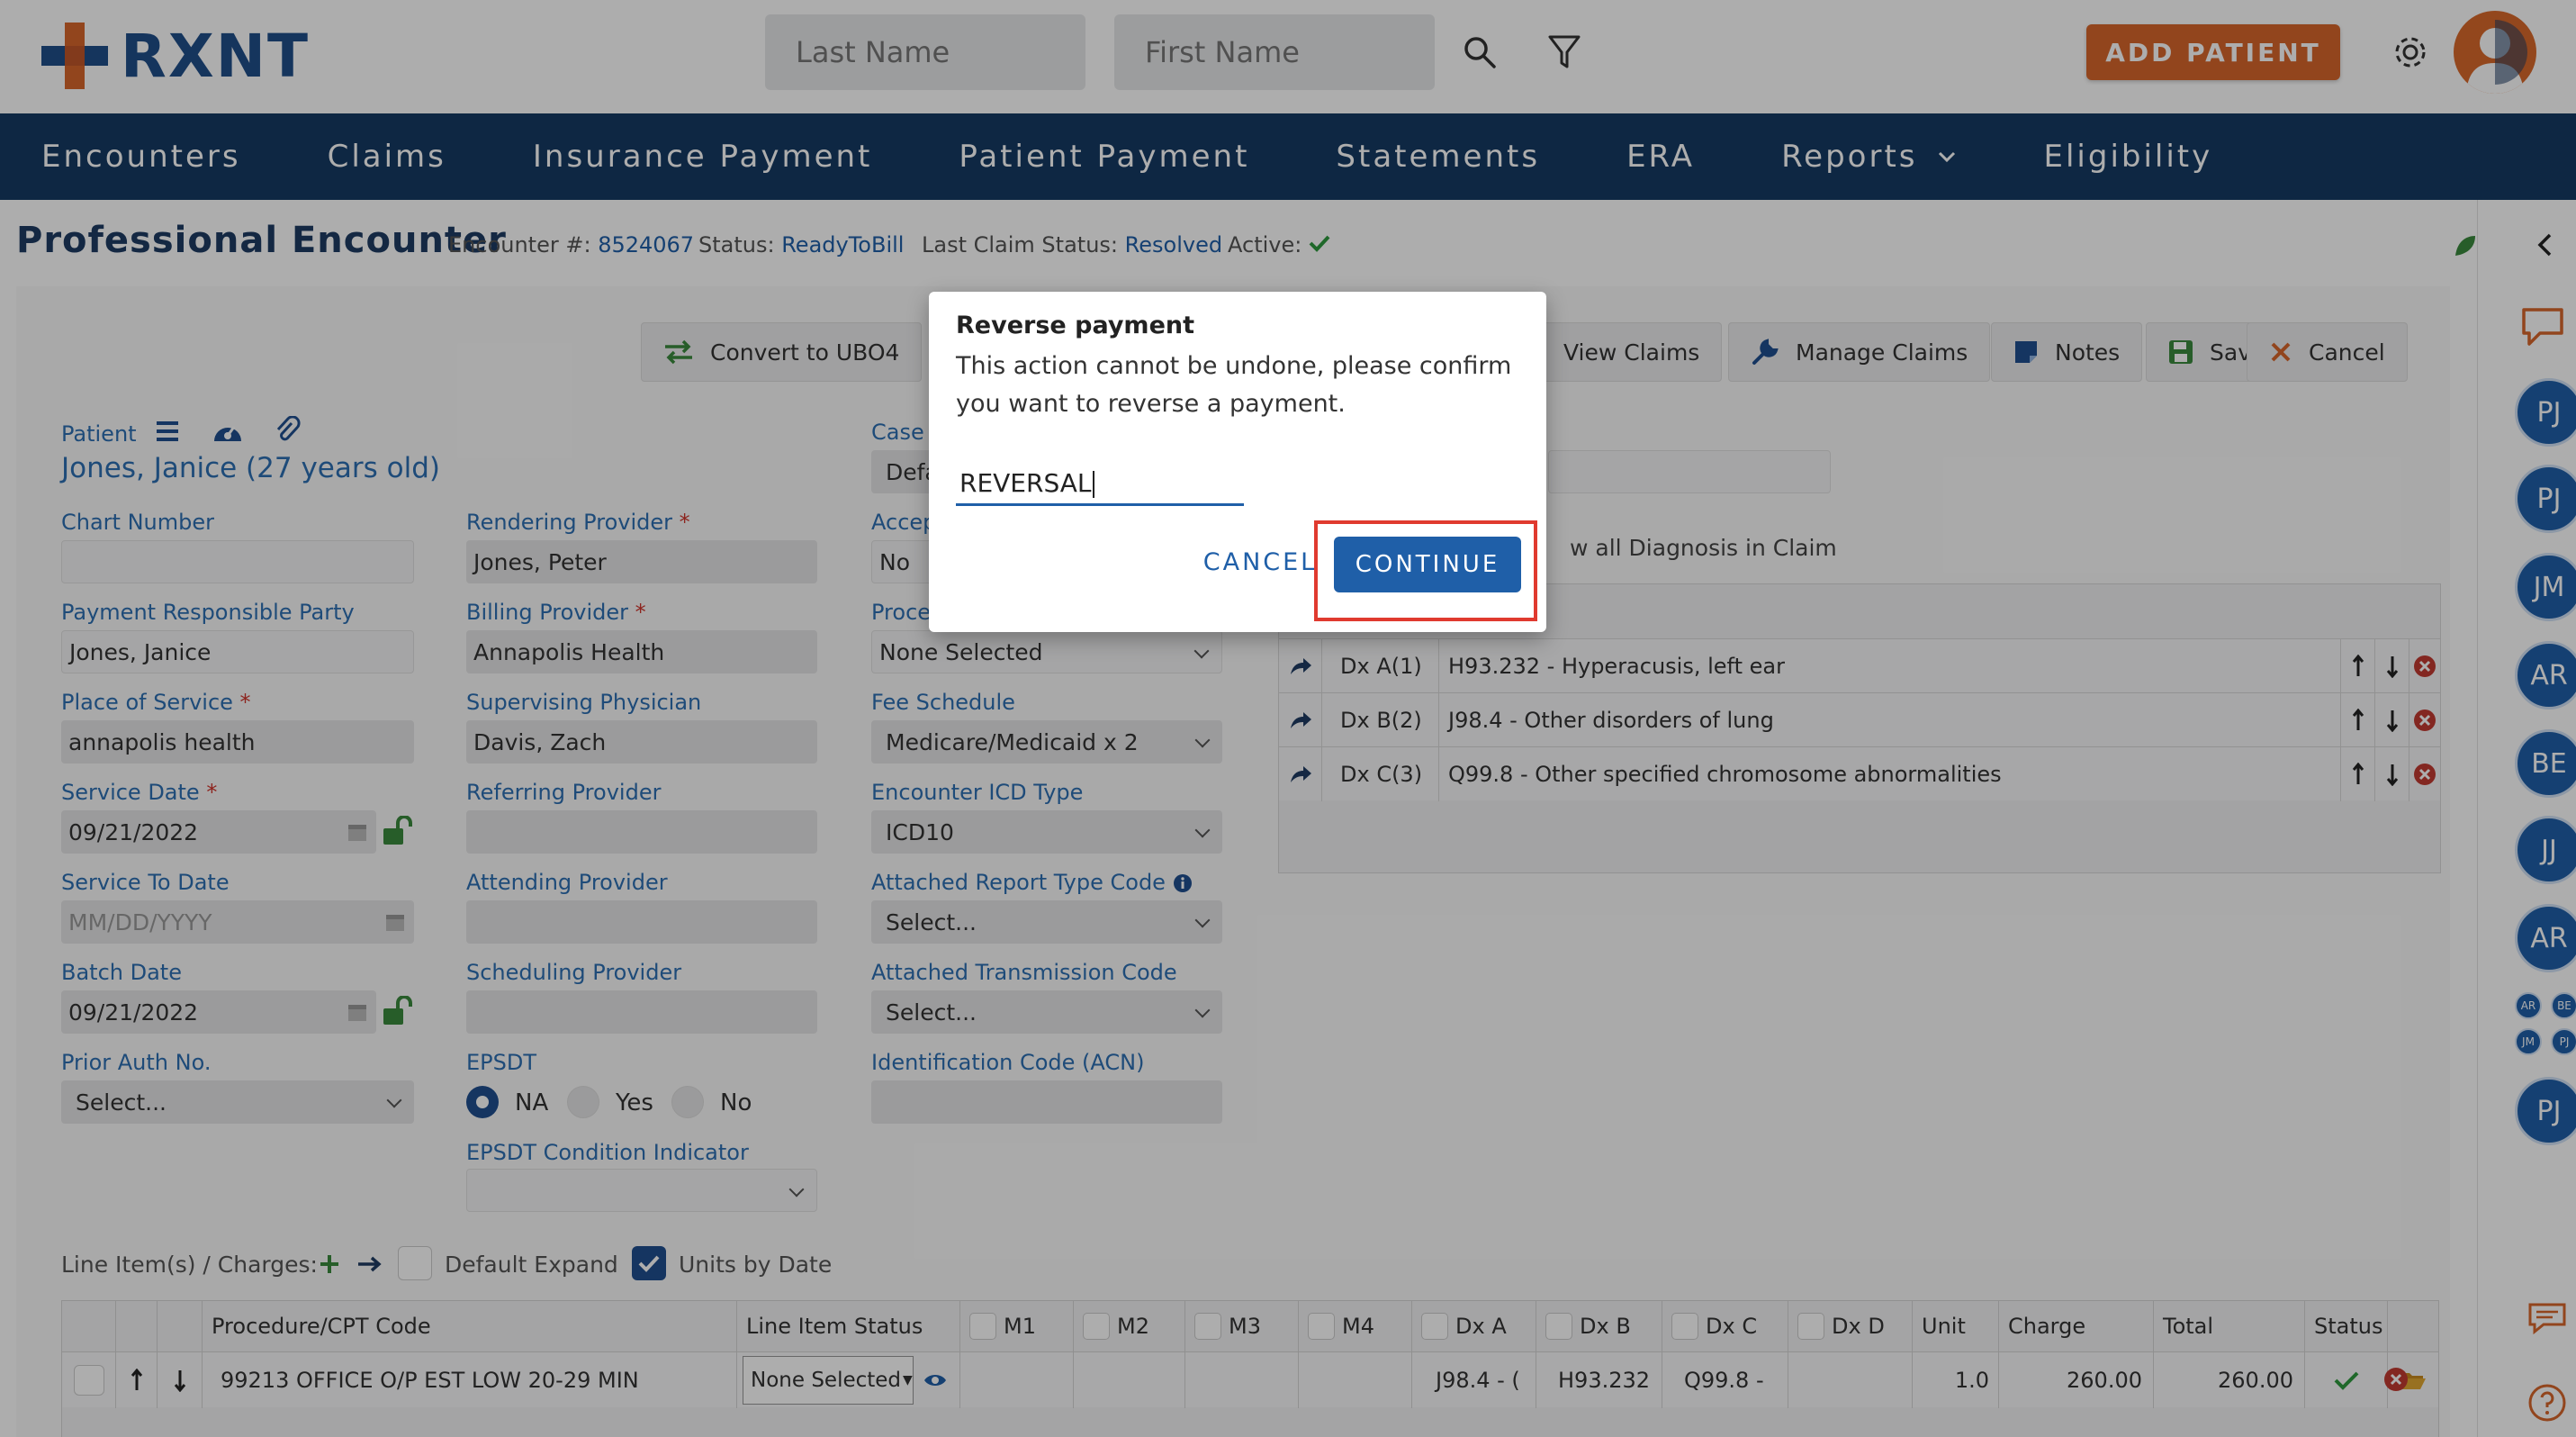 The width and height of the screenshot is (2576, 1437). What do you see at coordinates (1025, 483) in the screenshot?
I see `reversal-input-value: REVERSAL` at bounding box center [1025, 483].